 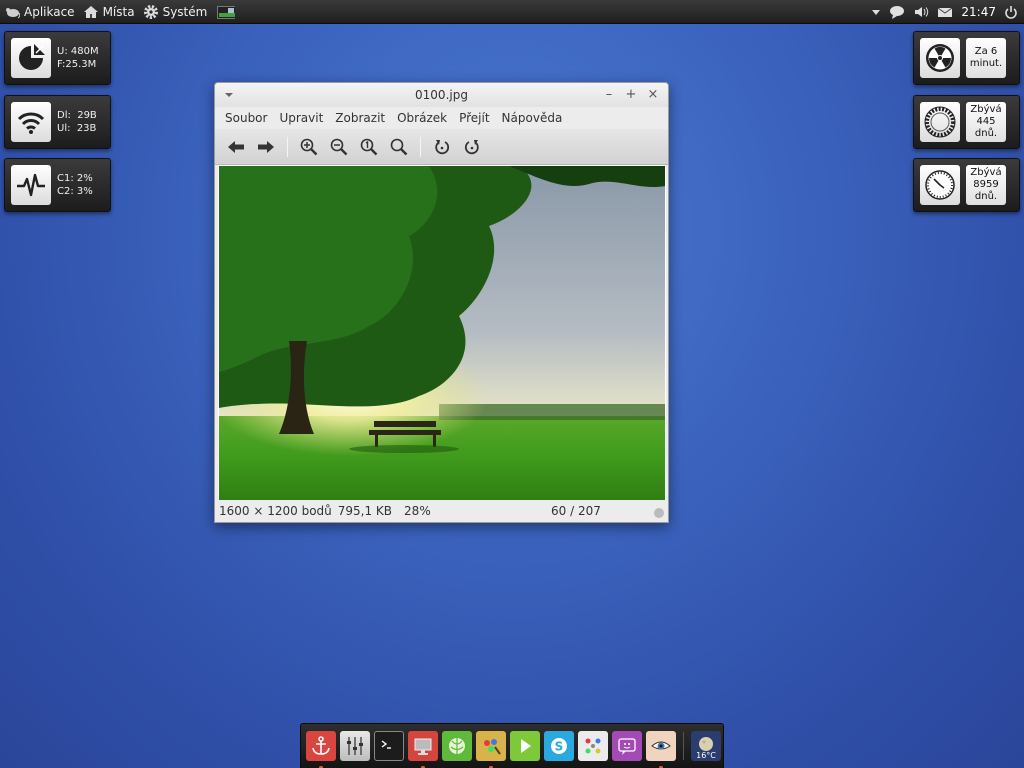 I want to click on zoom-in-button, so click(x=309, y=147).